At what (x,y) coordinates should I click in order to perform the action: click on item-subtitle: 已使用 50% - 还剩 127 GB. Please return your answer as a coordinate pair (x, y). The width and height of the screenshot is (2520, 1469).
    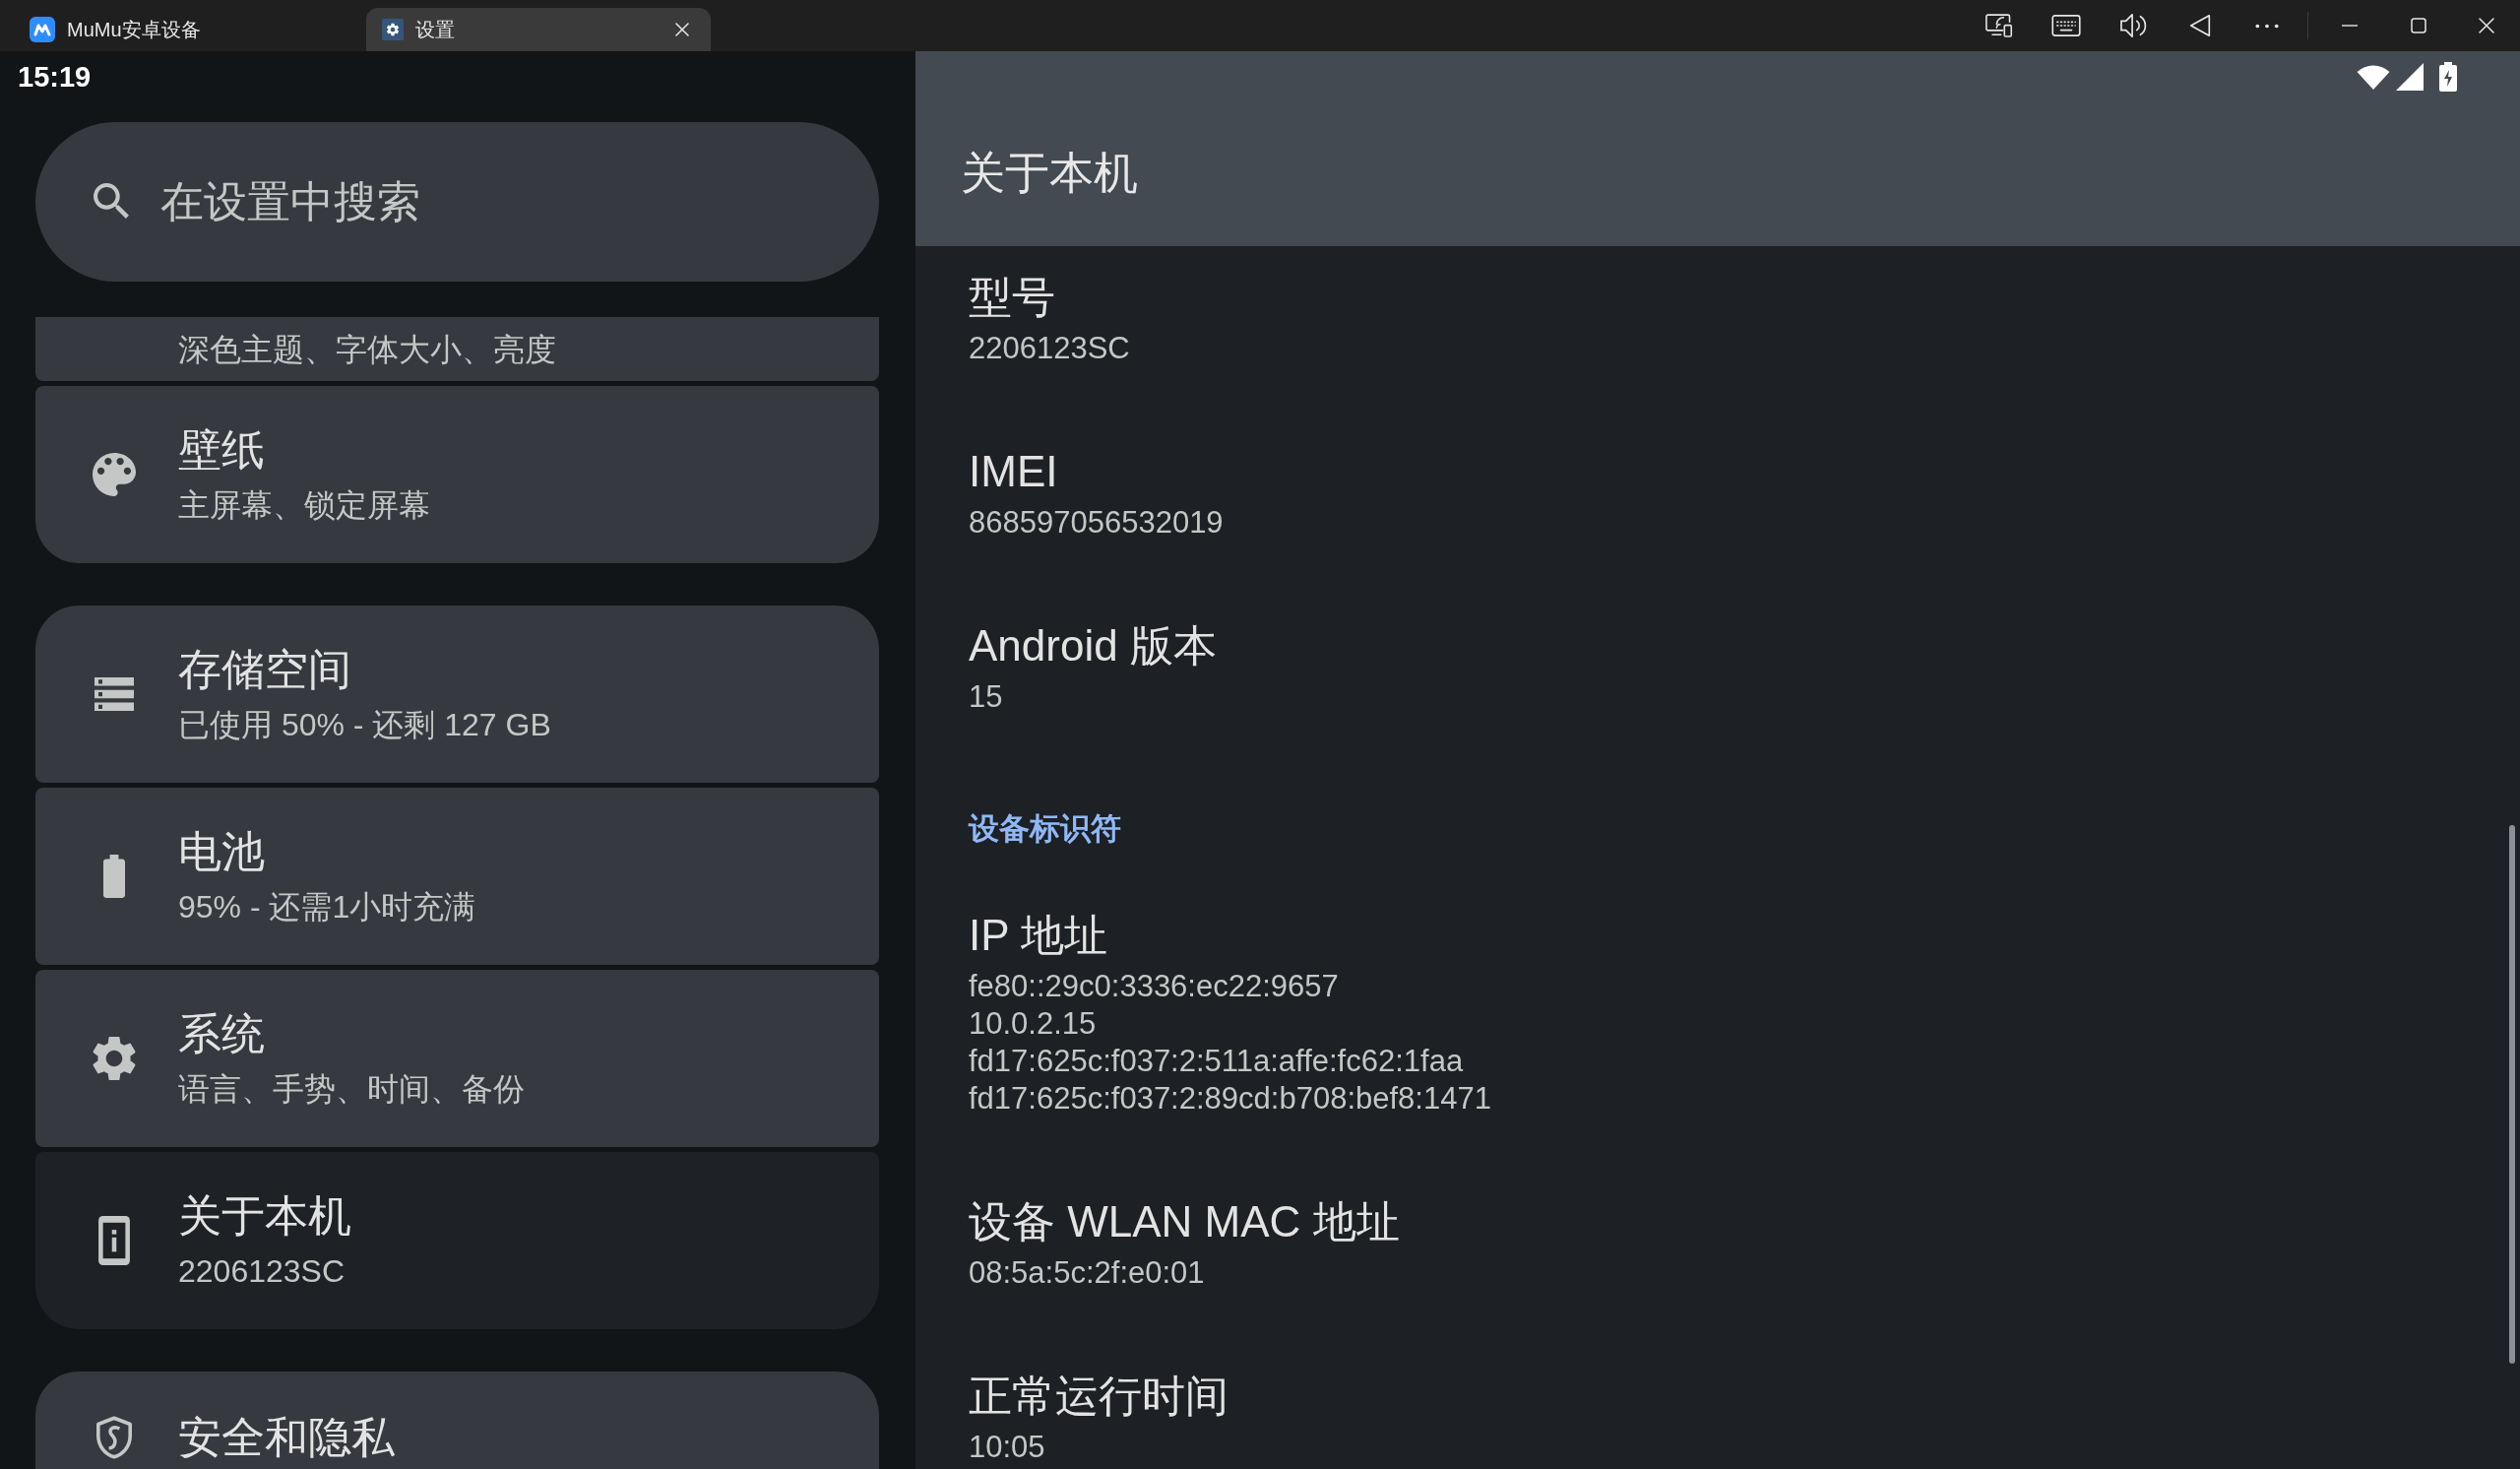
    Looking at the image, I should click on (364, 725).